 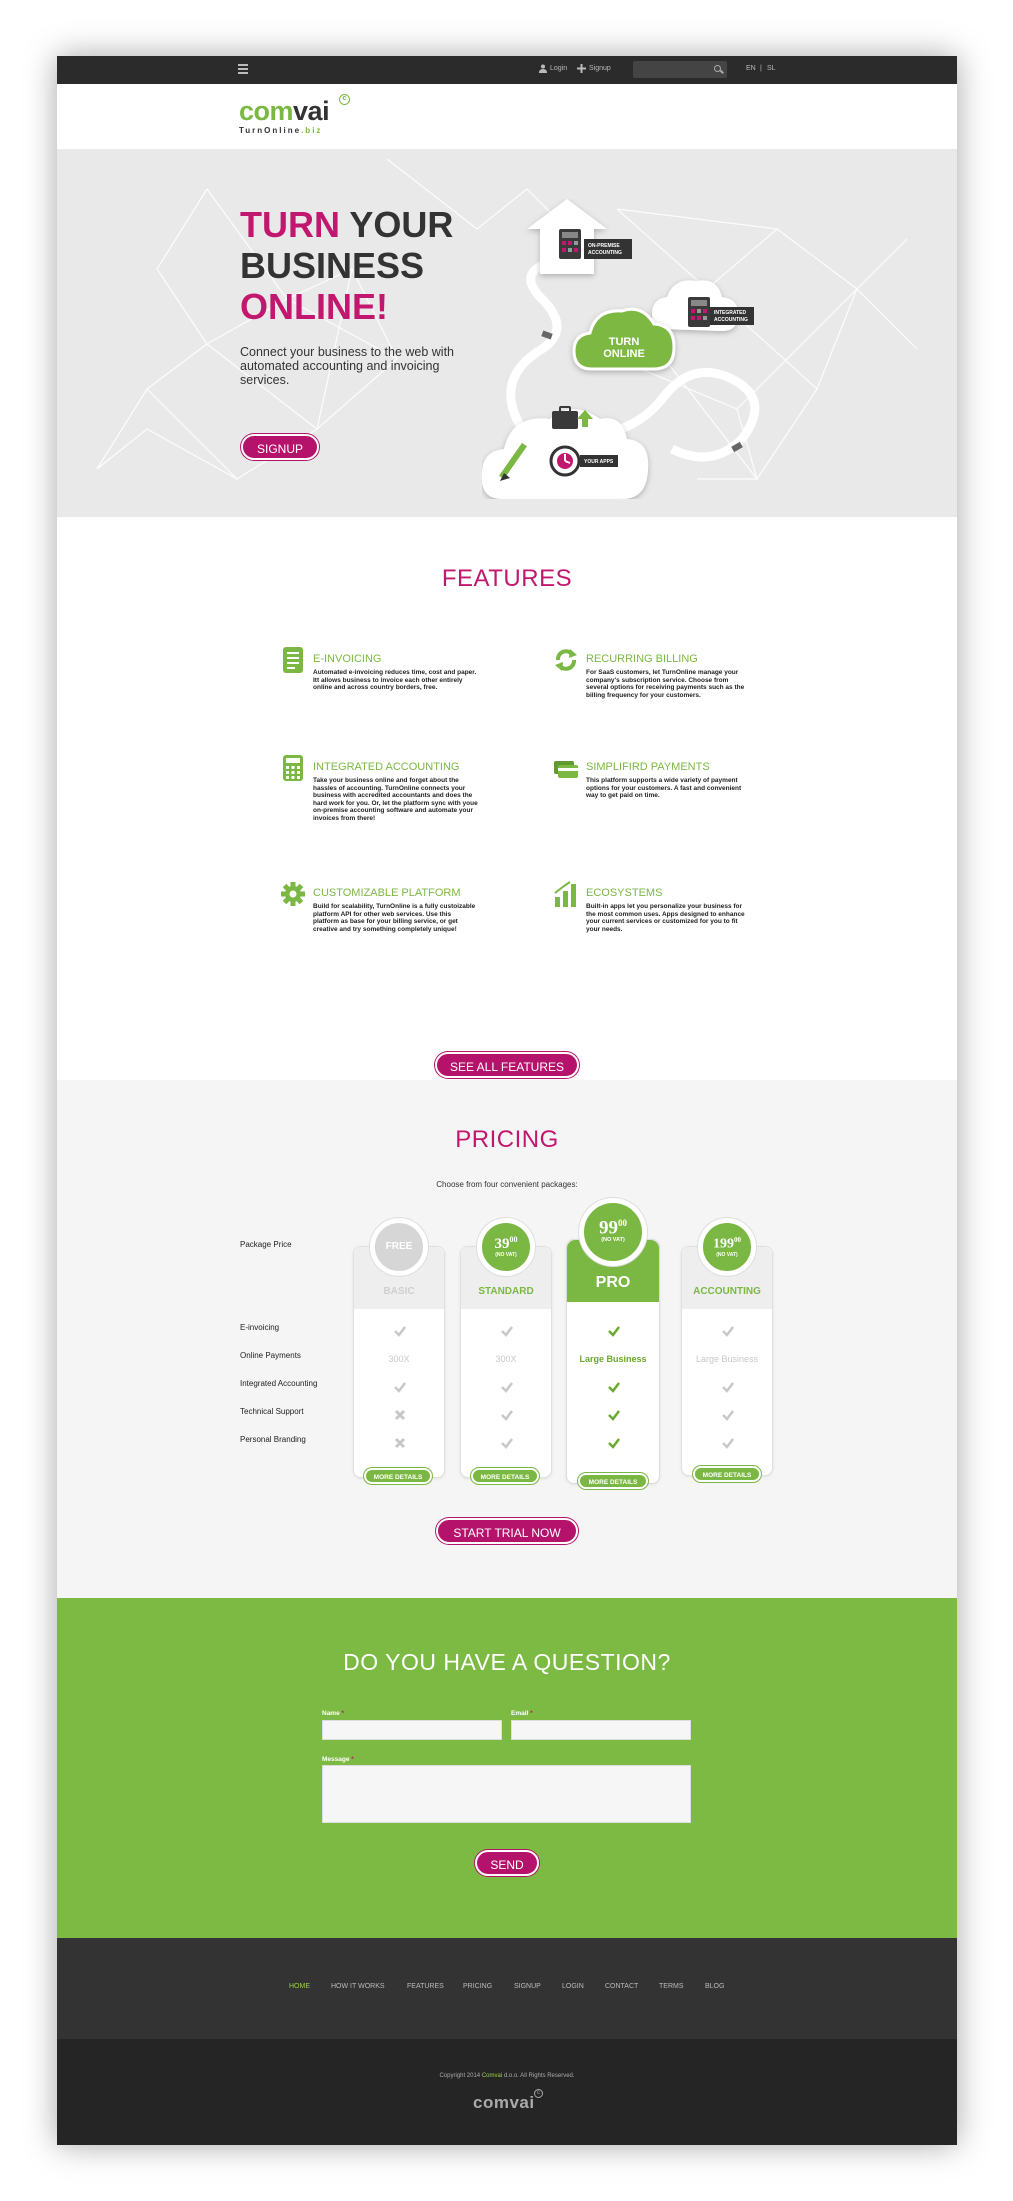 What do you see at coordinates (506, 1794) in the screenshot?
I see `message-field` at bounding box center [506, 1794].